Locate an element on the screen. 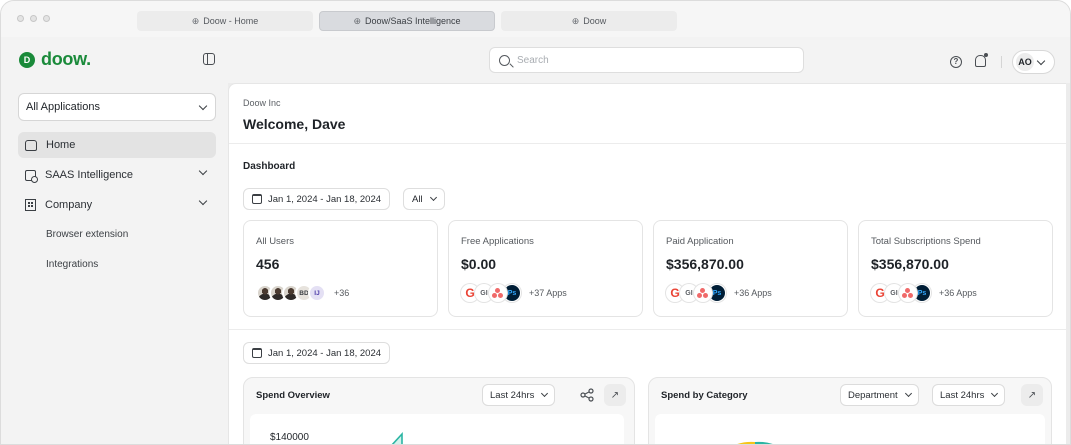 The width and height of the screenshot is (1071, 445). section-title: Dashboard is located at coordinates (269, 166).